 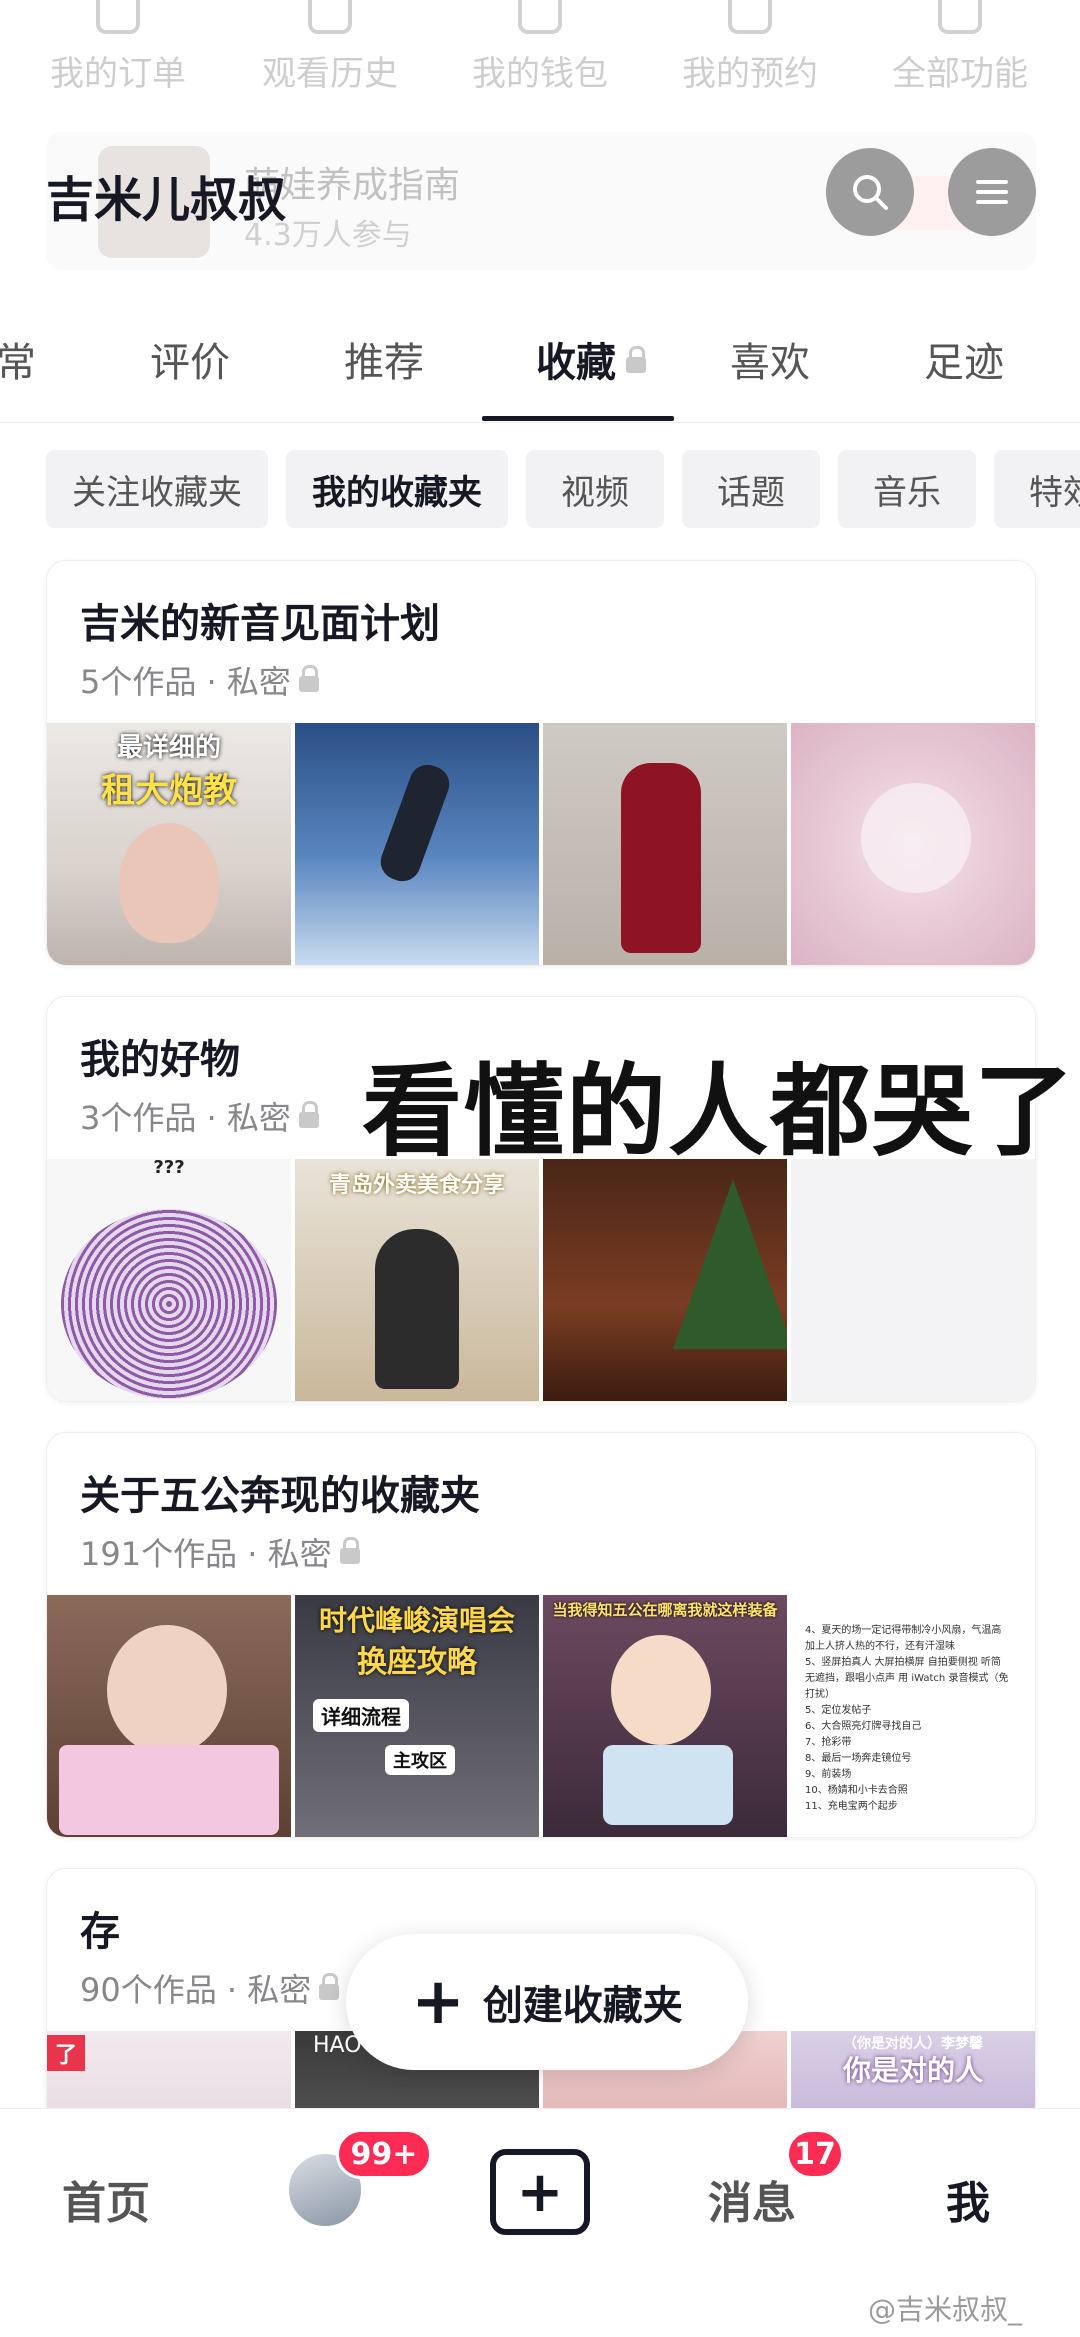 I want to click on chip-followed-folders: 关注收藏夹, so click(x=157, y=489).